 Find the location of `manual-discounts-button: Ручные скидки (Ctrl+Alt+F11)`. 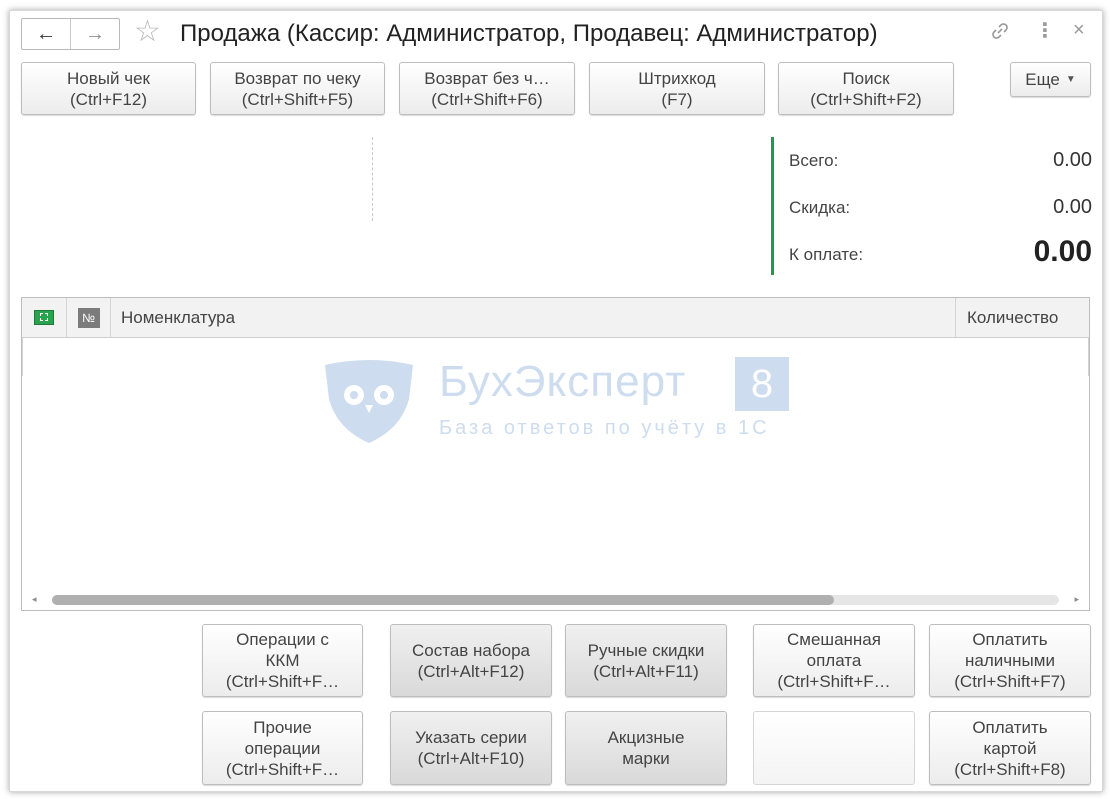

manual-discounts-button: Ручные скидки (Ctrl+Alt+F11) is located at coordinates (646, 660).